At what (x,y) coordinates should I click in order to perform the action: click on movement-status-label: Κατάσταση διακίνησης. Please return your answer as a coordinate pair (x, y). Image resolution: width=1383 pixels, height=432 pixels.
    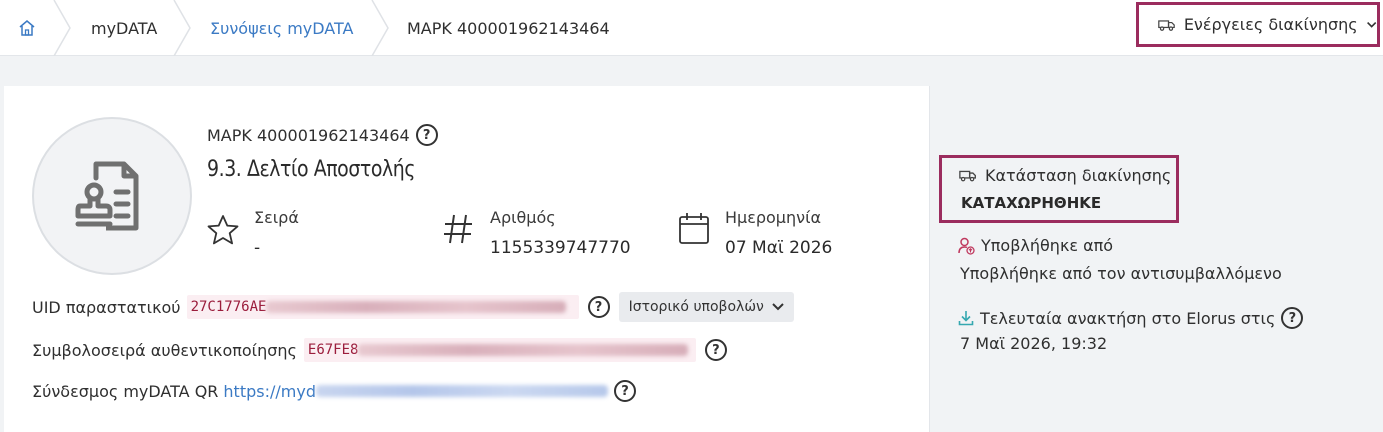
    Looking at the image, I should click on (1078, 175).